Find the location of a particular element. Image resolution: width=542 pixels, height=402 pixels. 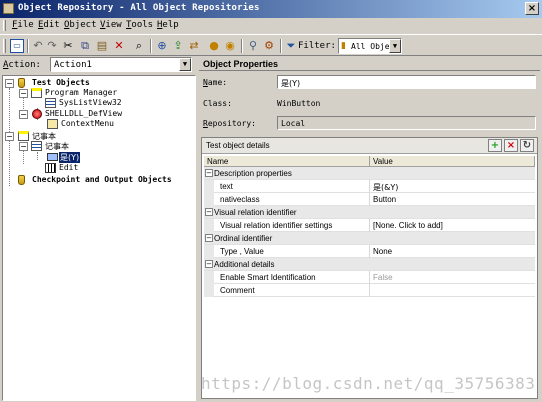

tree-node-label: 记事本 is located at coordinates (57, 146).